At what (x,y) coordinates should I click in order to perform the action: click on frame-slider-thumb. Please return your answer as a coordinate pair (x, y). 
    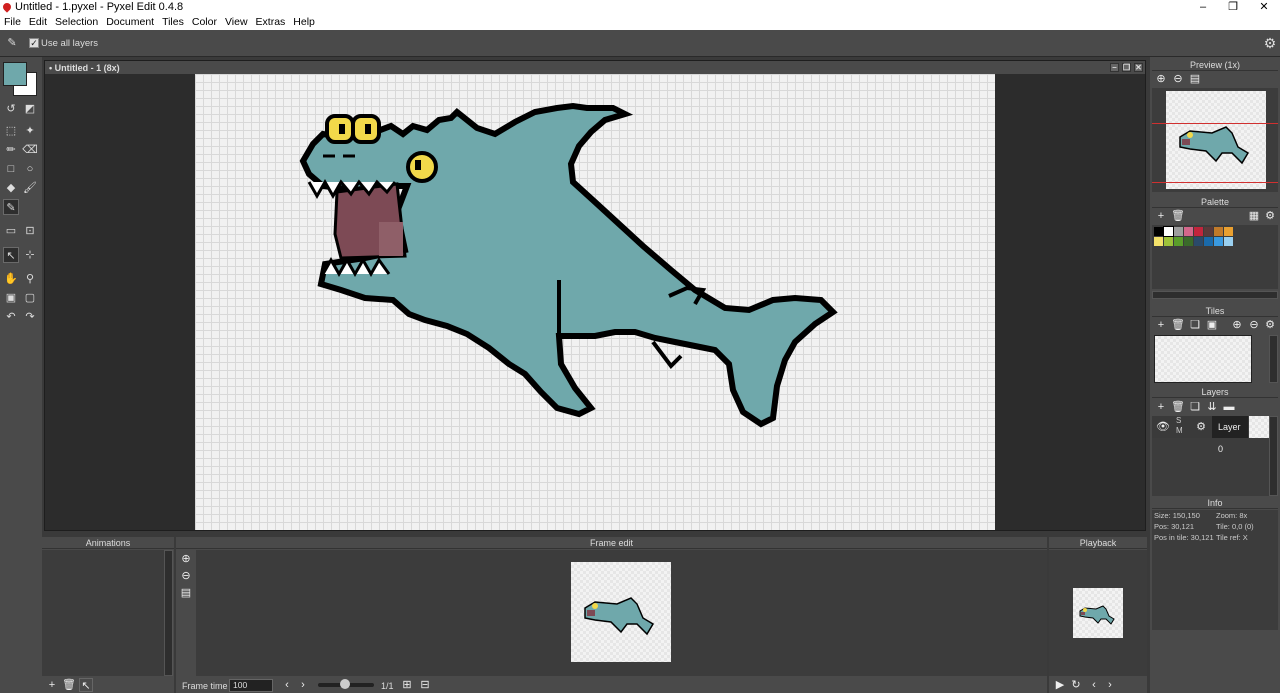
    Looking at the image, I should click on (345, 684).